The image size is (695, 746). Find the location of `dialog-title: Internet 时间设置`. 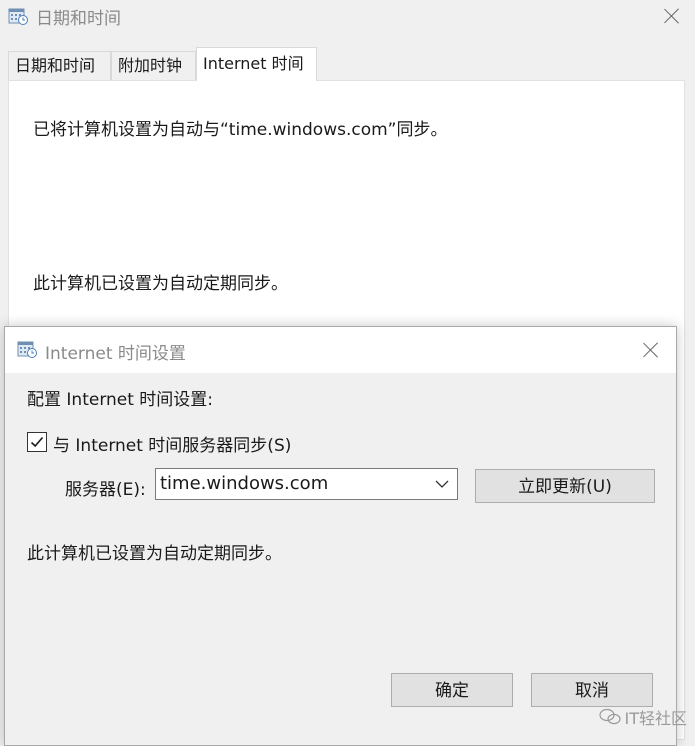

dialog-title: Internet 时间设置 is located at coordinates (115, 354).